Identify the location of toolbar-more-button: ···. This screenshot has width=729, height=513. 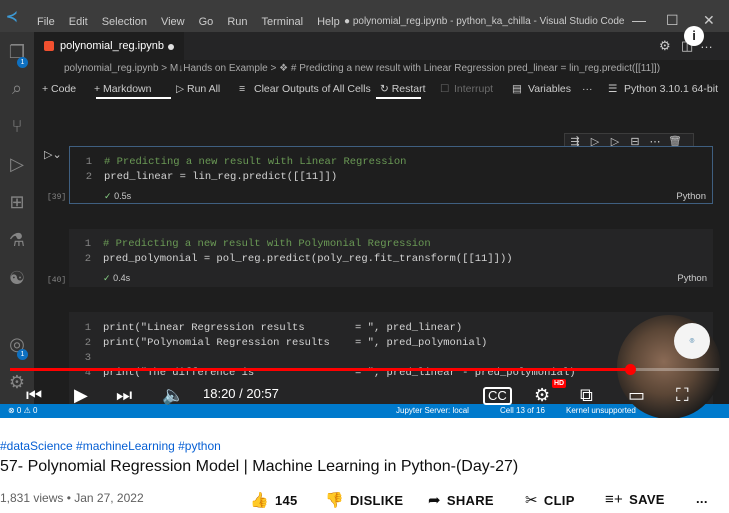
(587, 89).